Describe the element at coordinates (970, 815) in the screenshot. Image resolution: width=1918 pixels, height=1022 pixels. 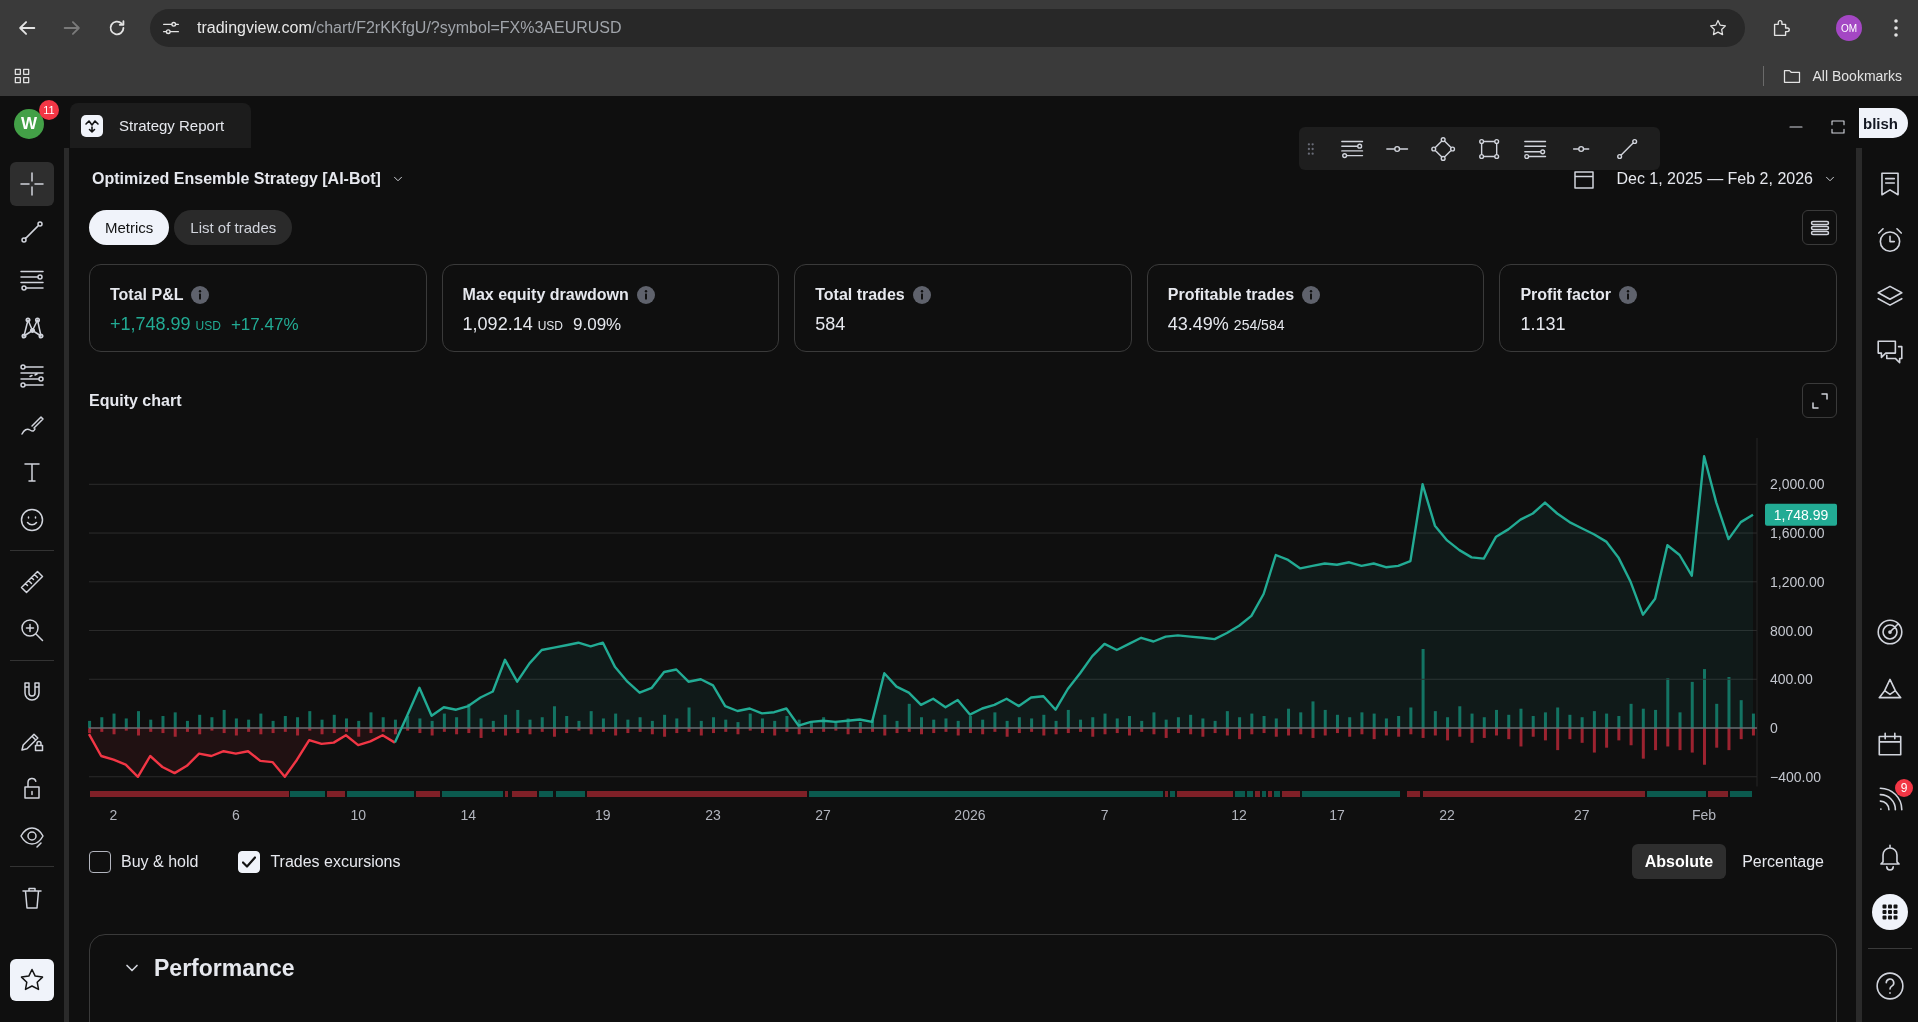
I see `x-axis-label: 2026` at that location.